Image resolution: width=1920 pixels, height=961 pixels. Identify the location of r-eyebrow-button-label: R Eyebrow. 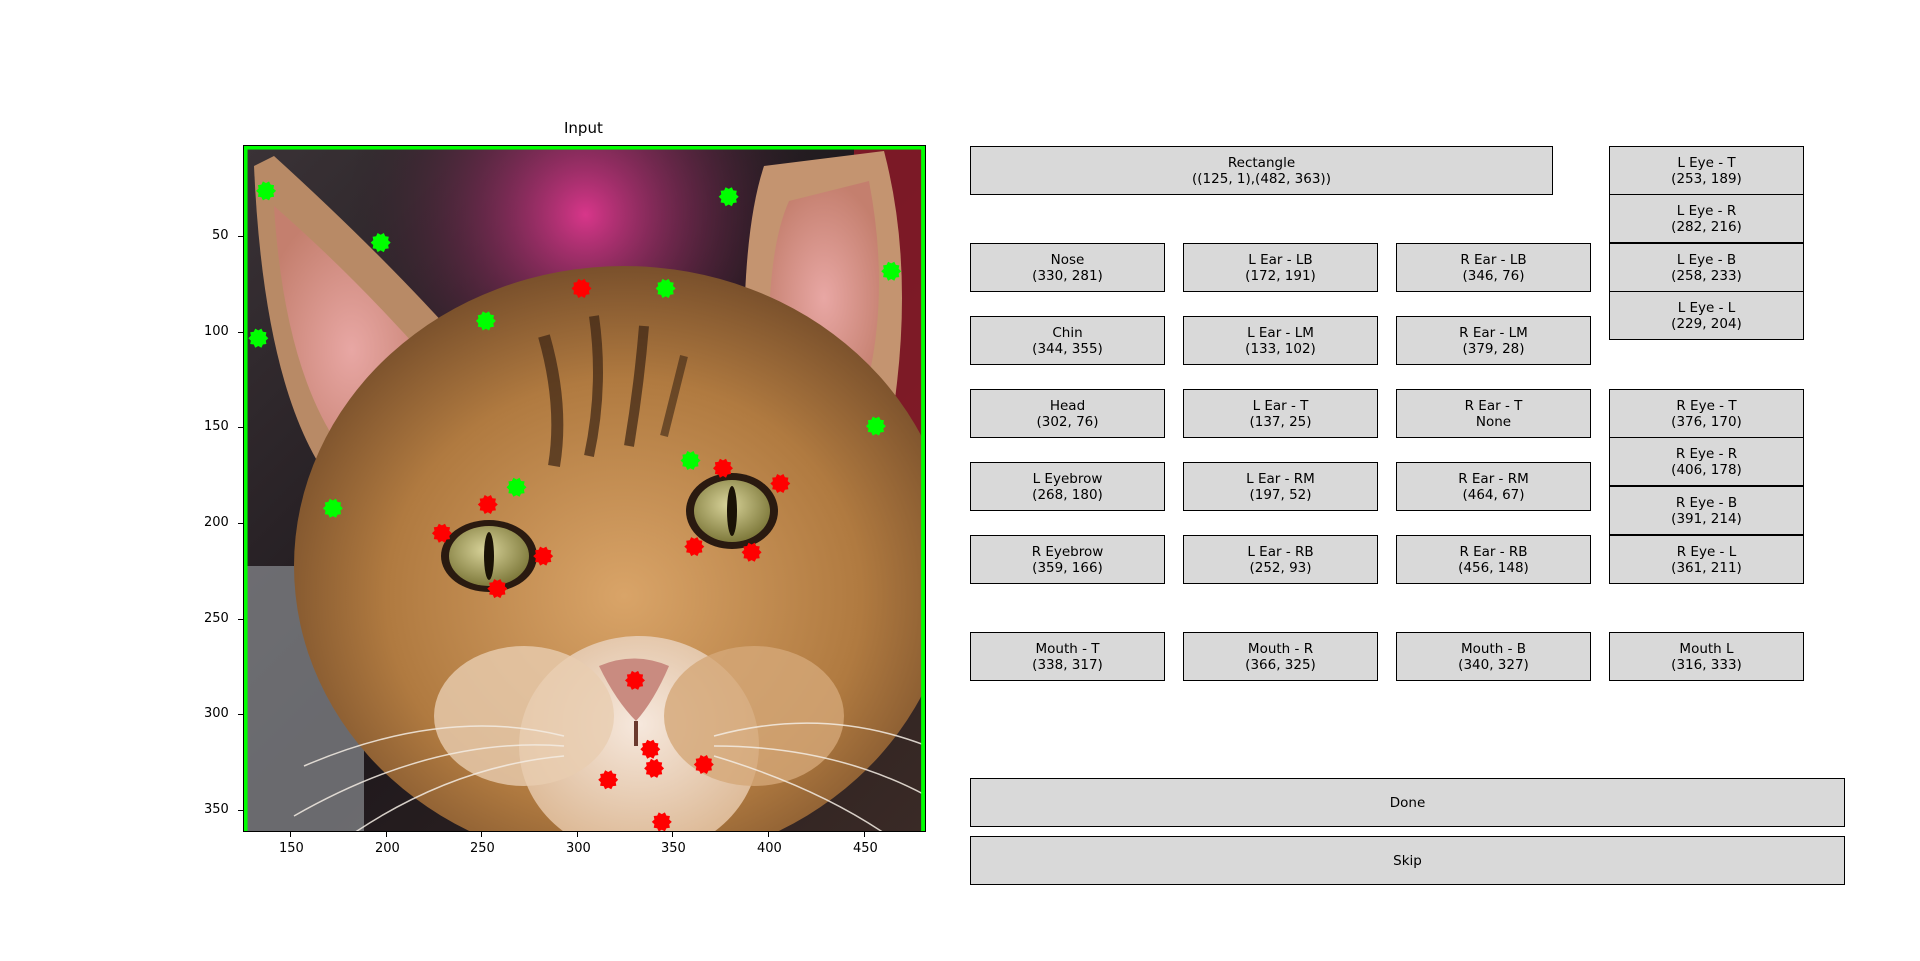
(1067, 551).